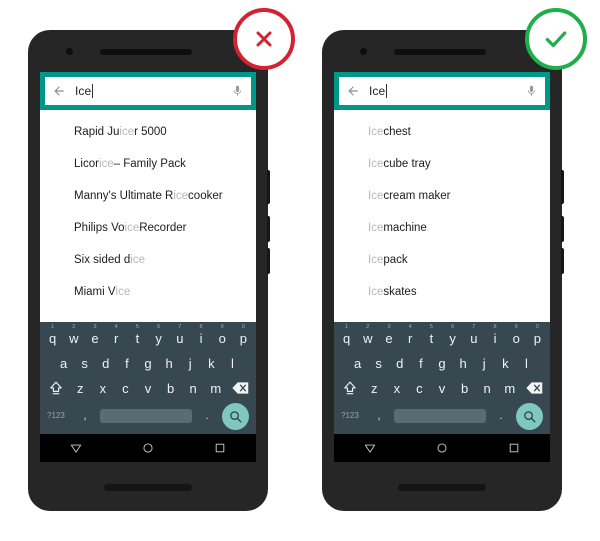  Describe the element at coordinates (148, 260) in the screenshot. I see `list-item: Six sided d ice` at that location.